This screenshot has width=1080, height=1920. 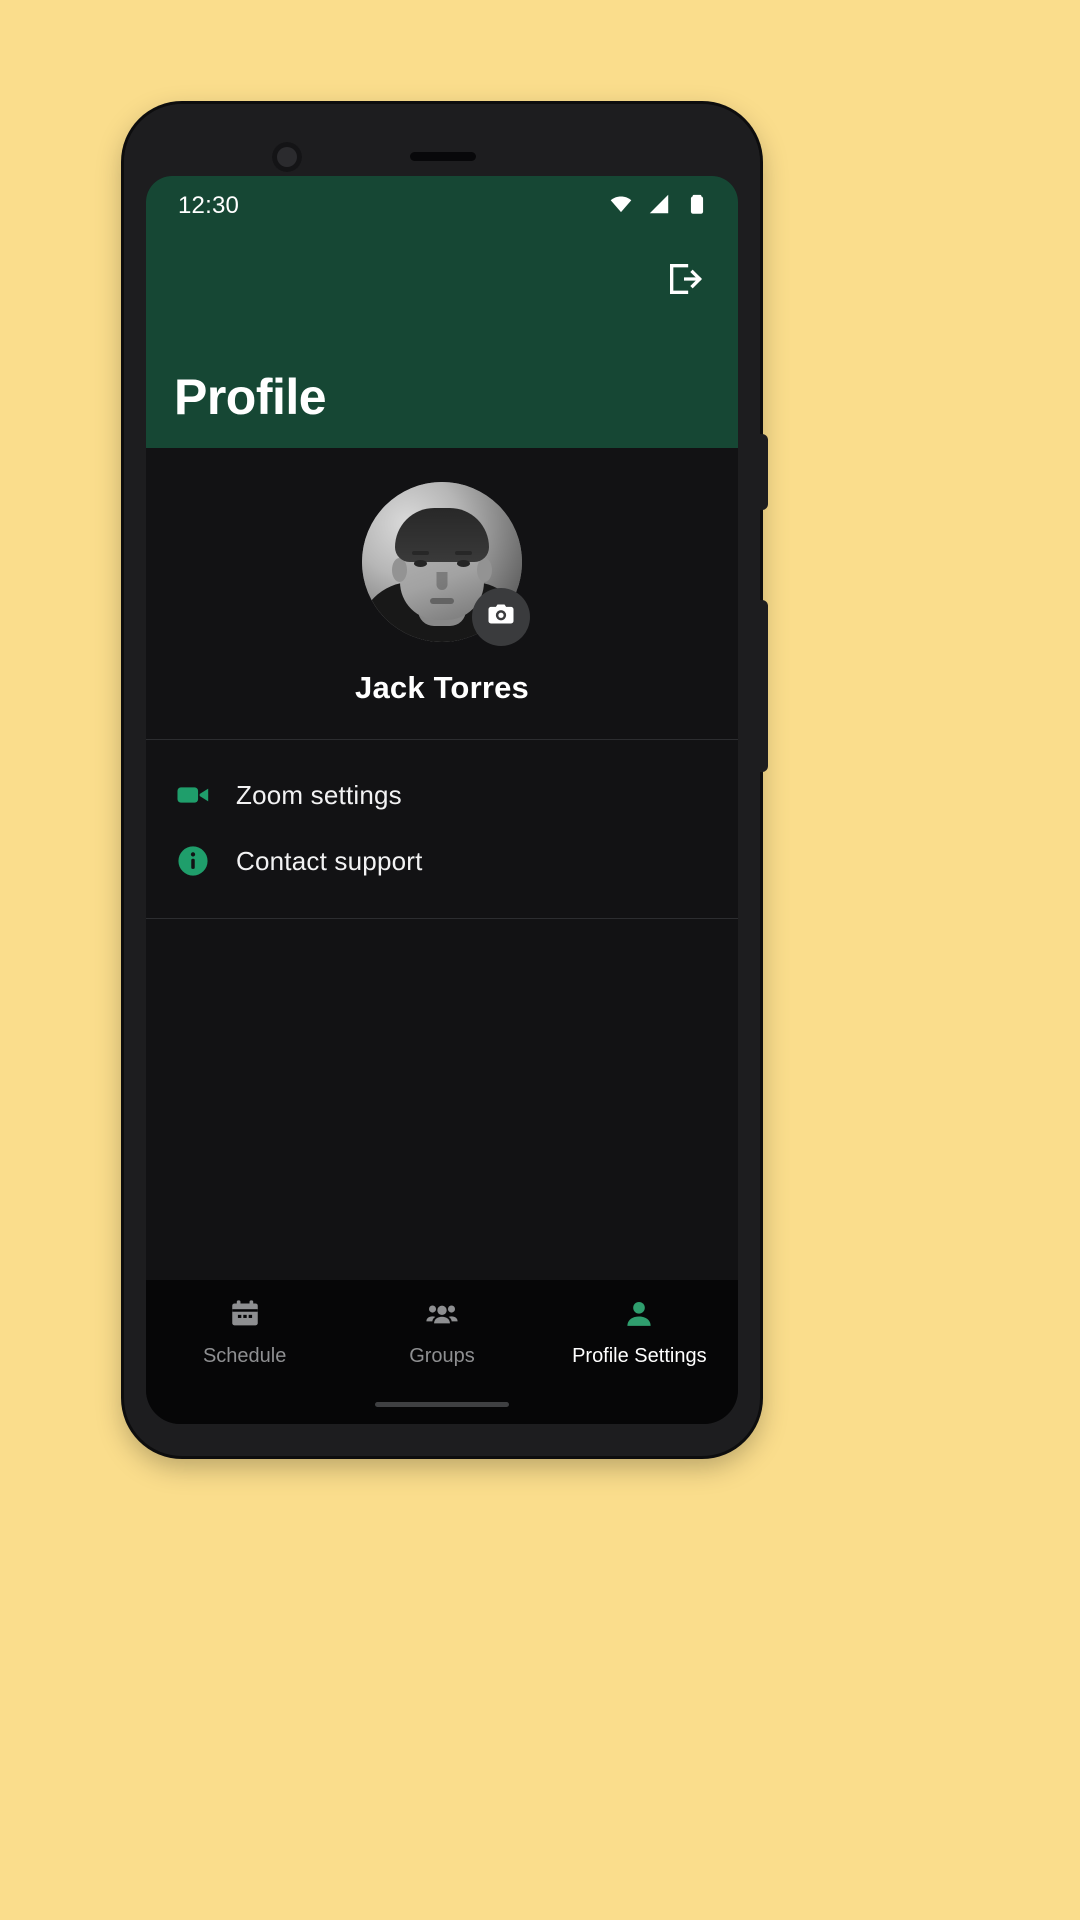 I want to click on app-header: 12:30 Profile, so click(x=442, y=312).